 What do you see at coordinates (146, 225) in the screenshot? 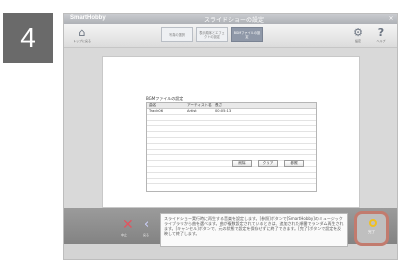
I see `back-arrow-icon: ‹` at bounding box center [146, 225].